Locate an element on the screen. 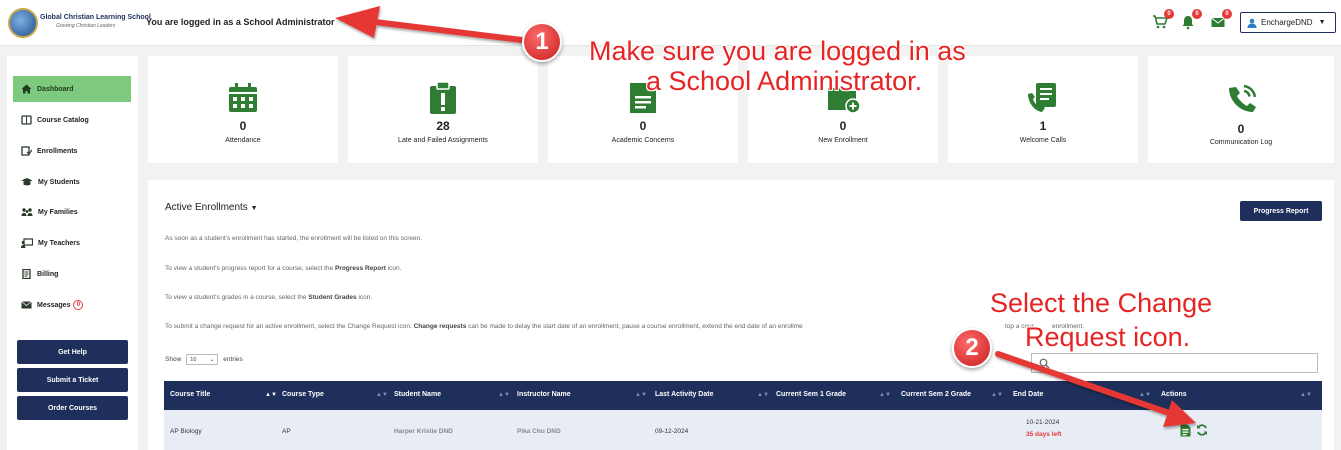  arrow-to-login-message is located at coordinates (430, 24).